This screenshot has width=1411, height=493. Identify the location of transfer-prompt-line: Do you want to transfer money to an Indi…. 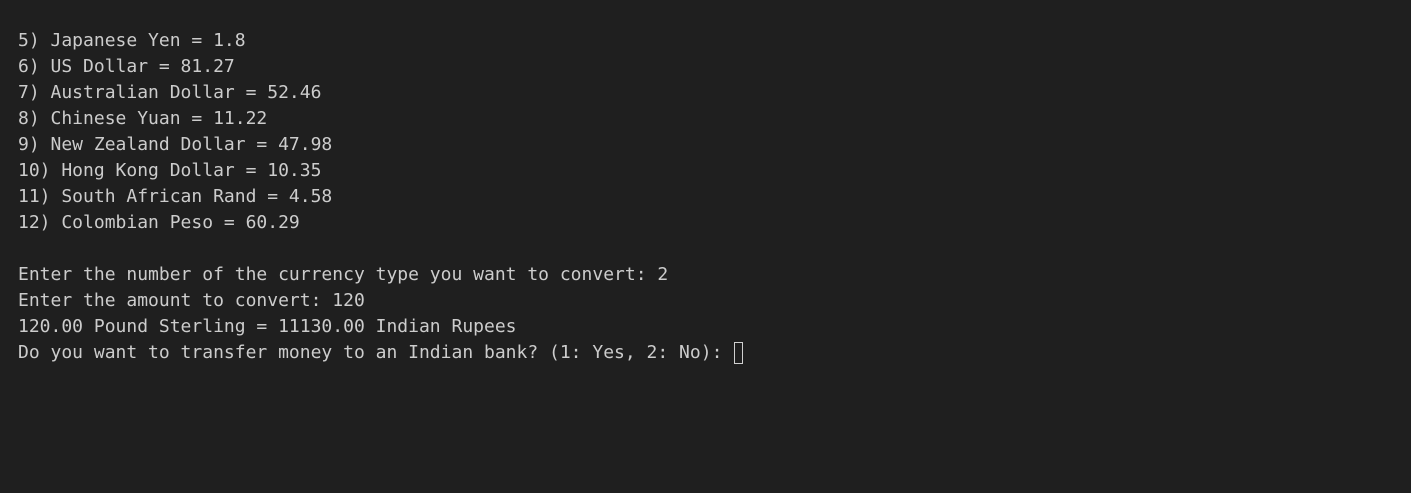
(714, 353).